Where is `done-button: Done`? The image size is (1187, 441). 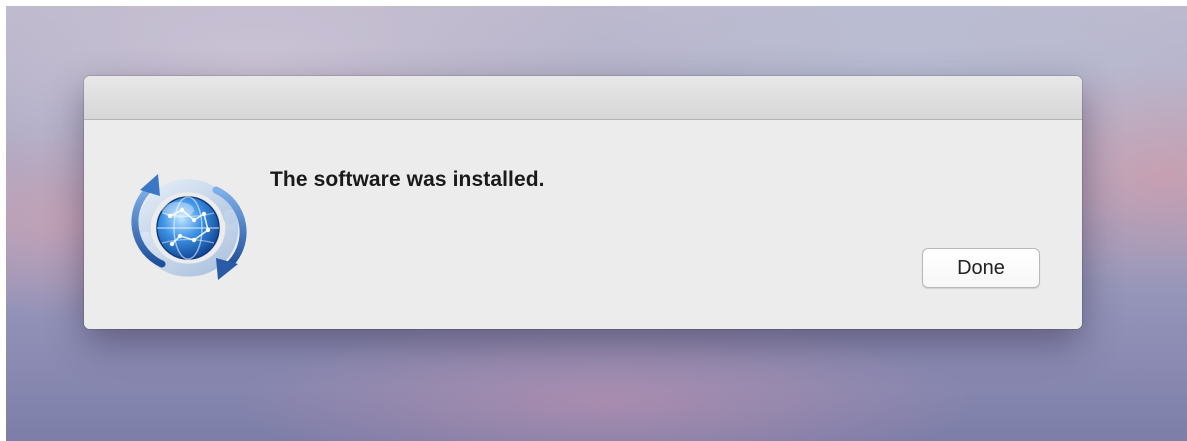 done-button: Done is located at coordinates (981, 268).